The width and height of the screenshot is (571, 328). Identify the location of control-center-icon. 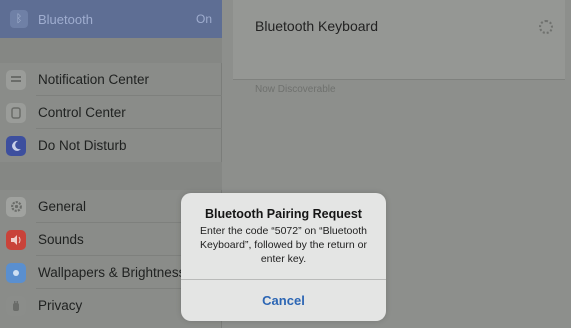
(16, 112).